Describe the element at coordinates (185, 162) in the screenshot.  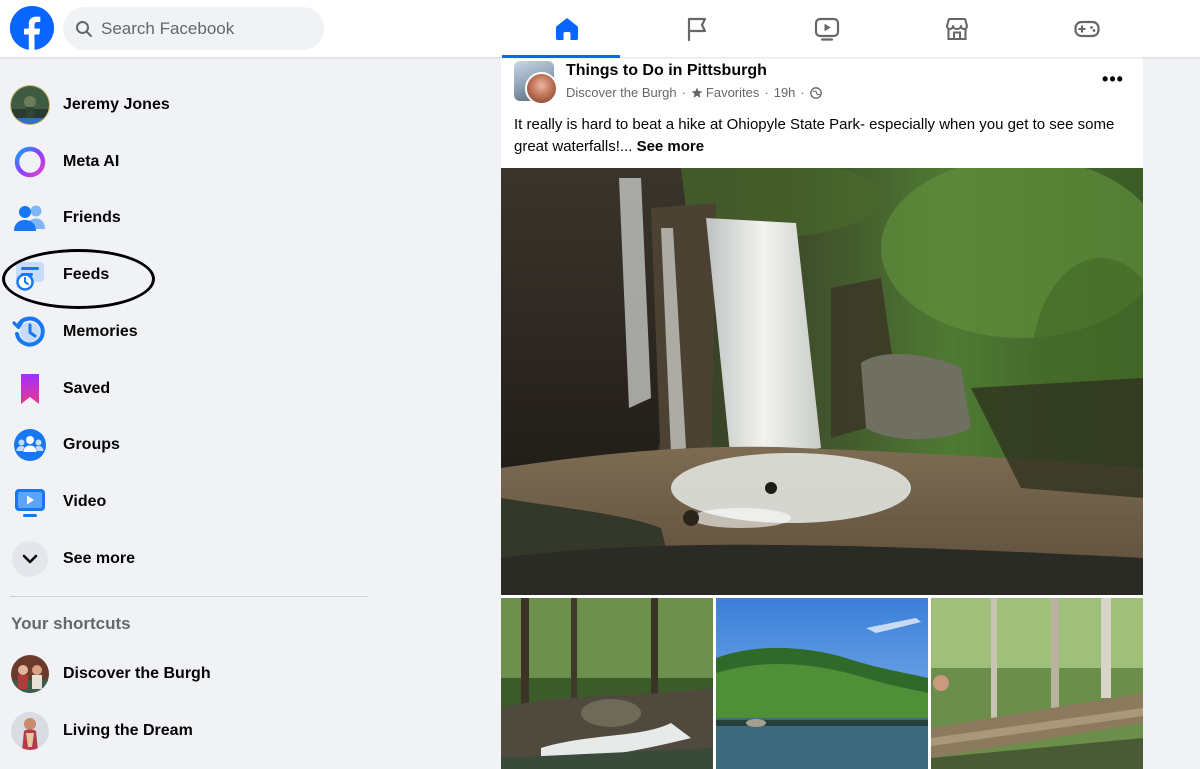
I see `sidebar-item-meta-ai: Meta AI` at that location.